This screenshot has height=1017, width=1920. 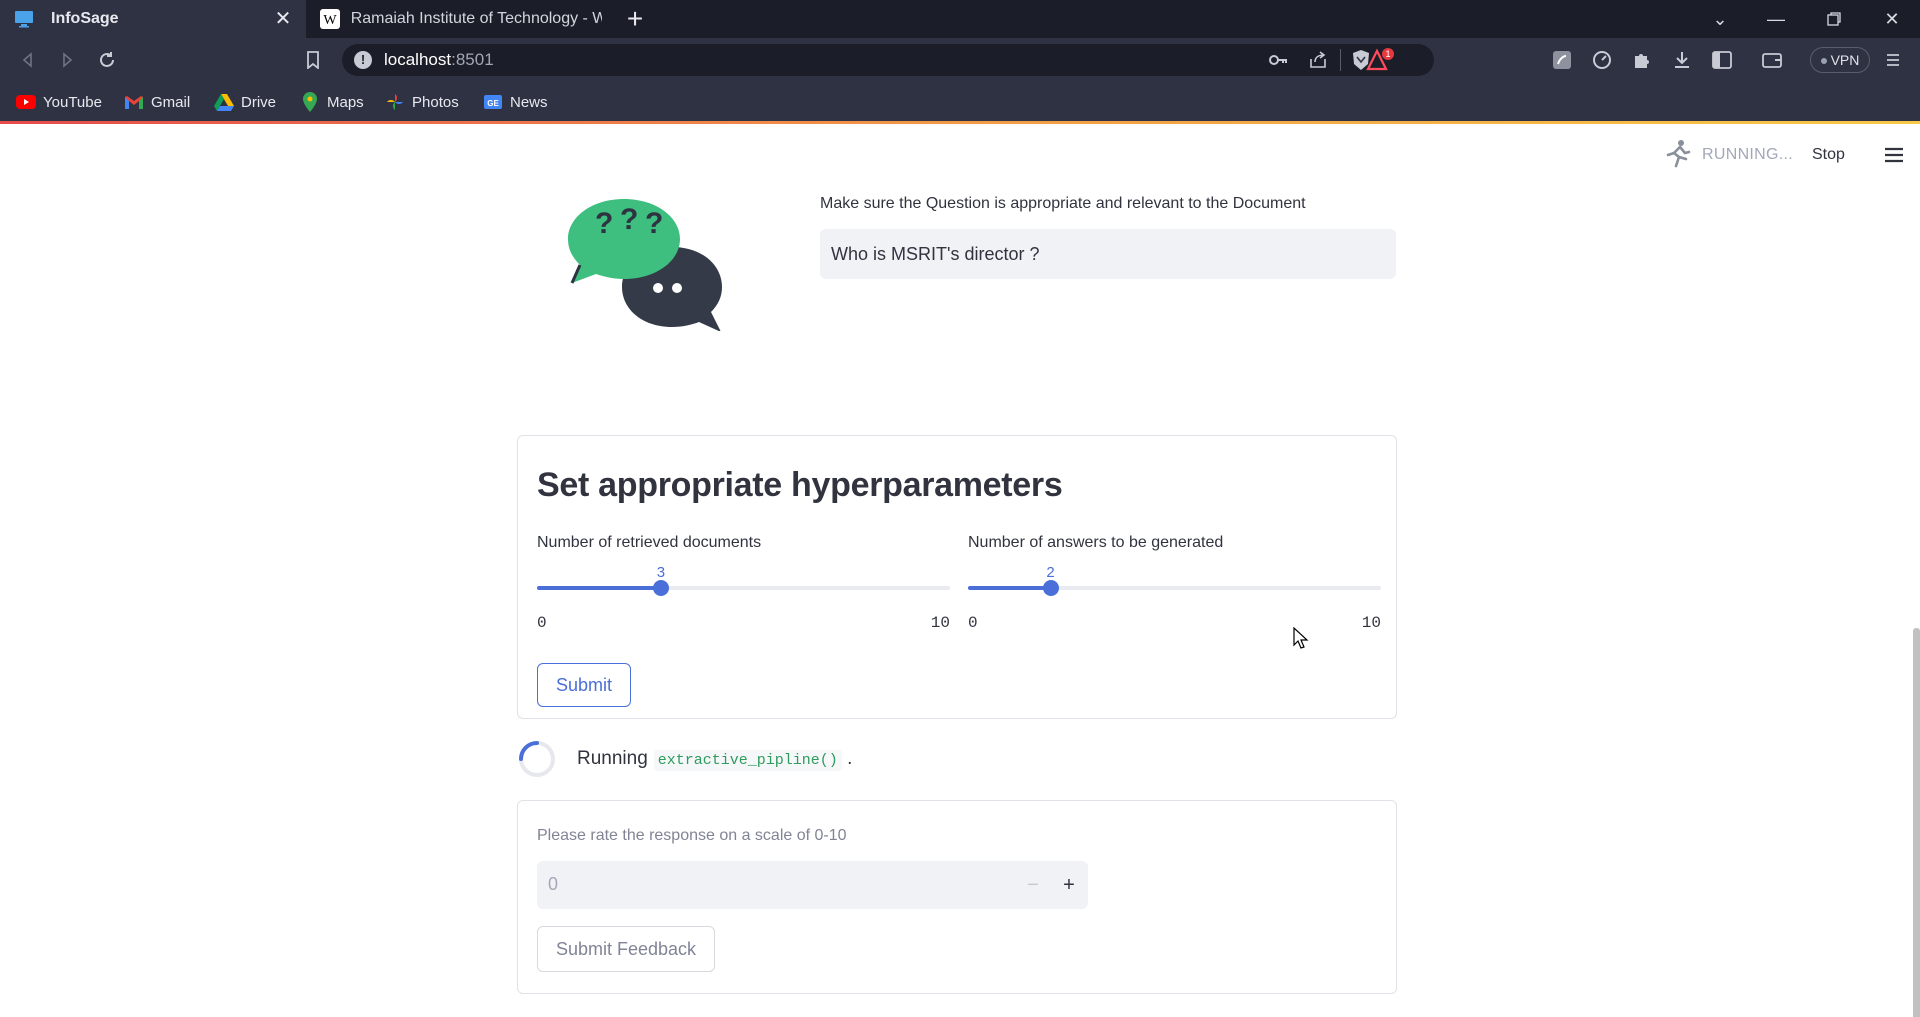 I want to click on close-tab-icon: ✕, so click(x=283, y=19).